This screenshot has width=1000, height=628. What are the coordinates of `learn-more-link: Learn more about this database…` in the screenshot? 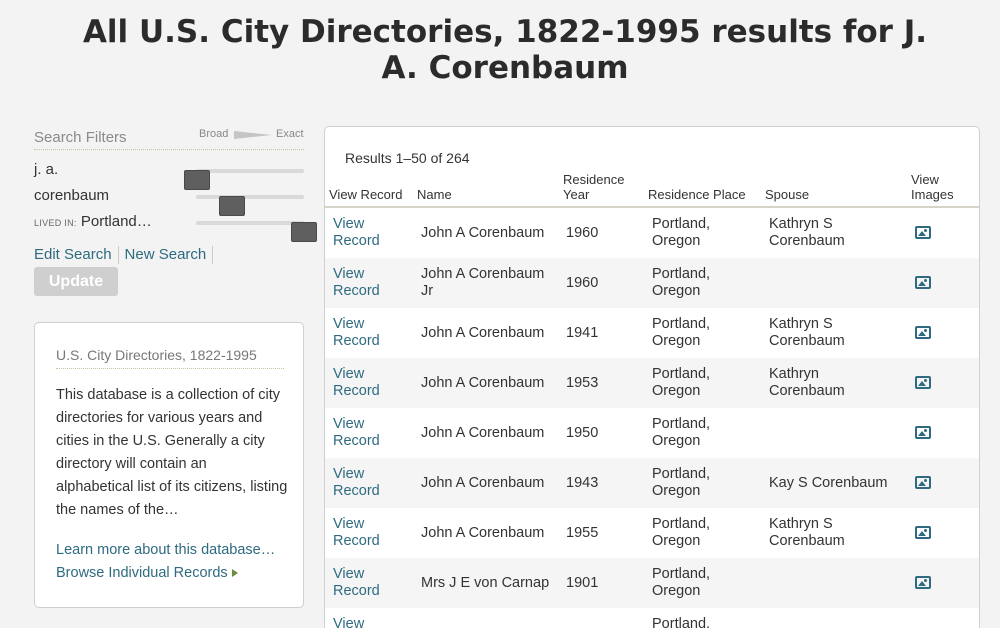 It's located at (165, 550).